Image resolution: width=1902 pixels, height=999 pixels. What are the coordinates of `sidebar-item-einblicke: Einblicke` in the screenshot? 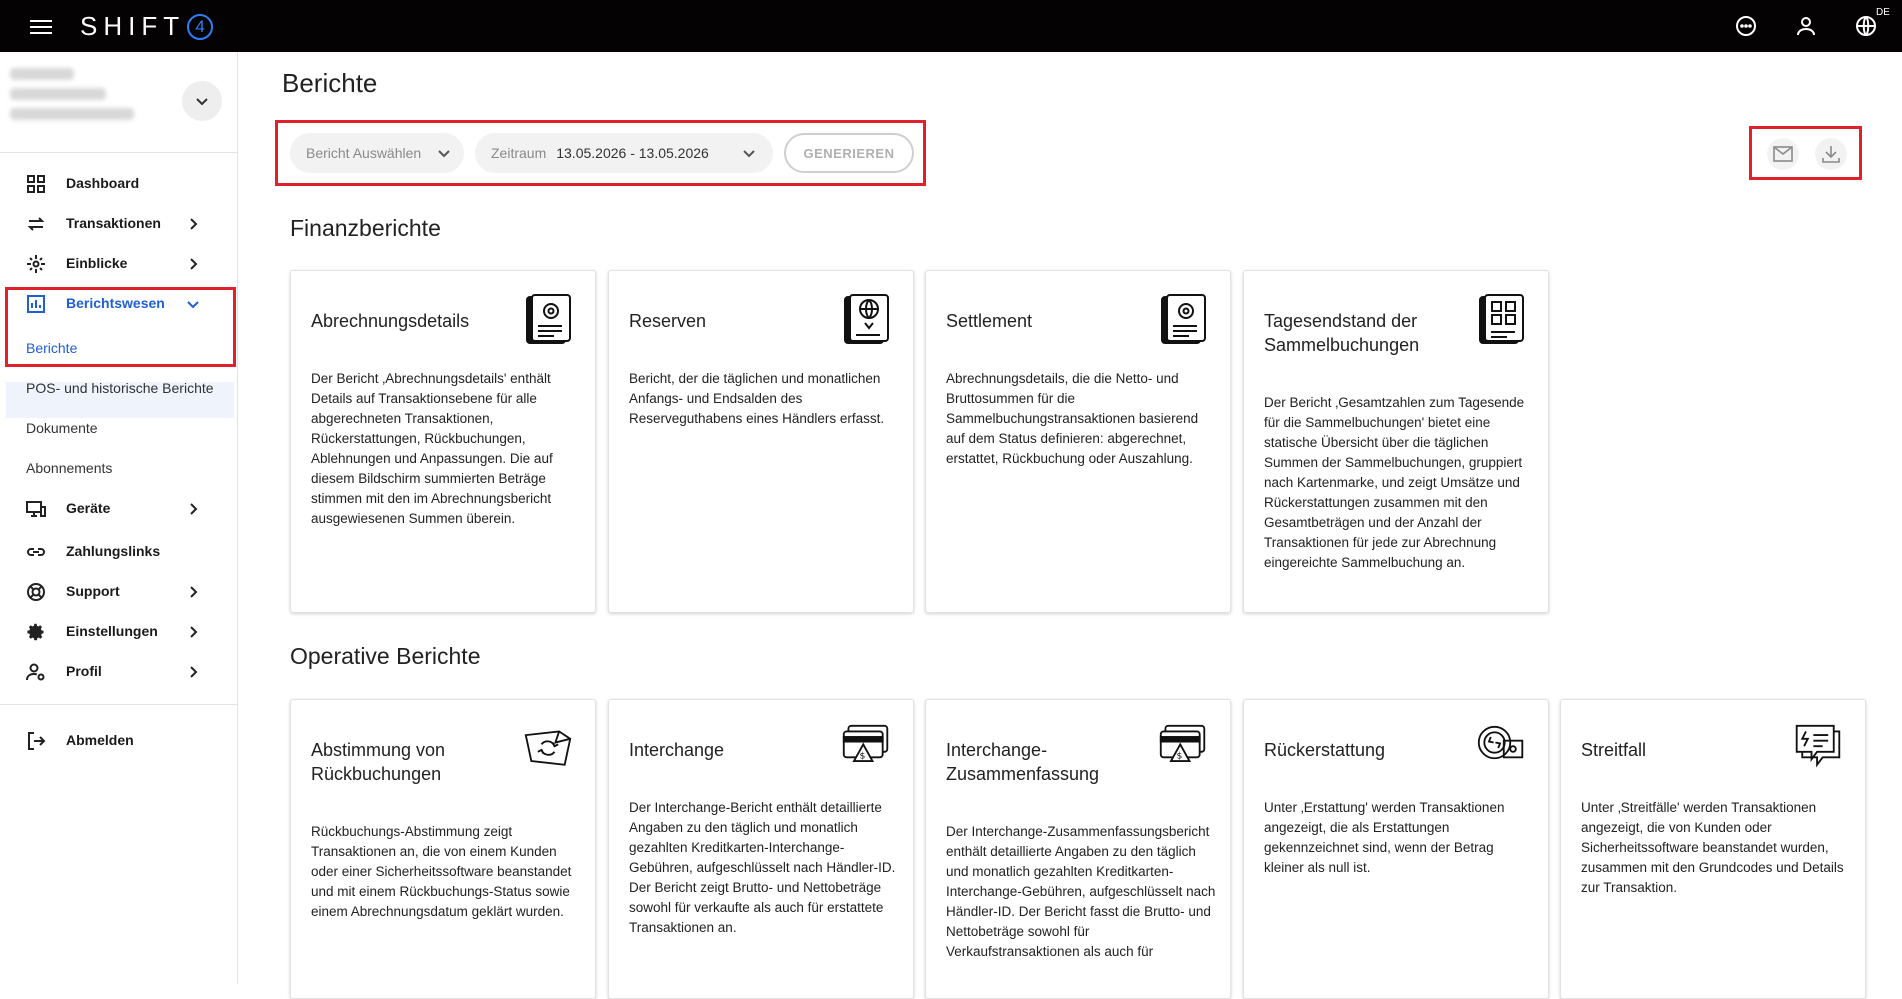 It's located at (119, 264).